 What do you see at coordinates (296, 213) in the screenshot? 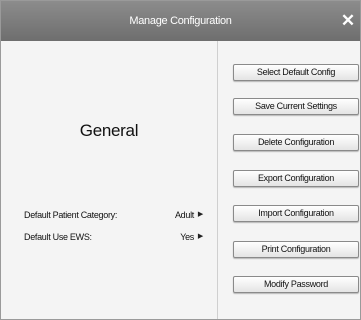
I see `import-configuration-button: Import Configuration` at bounding box center [296, 213].